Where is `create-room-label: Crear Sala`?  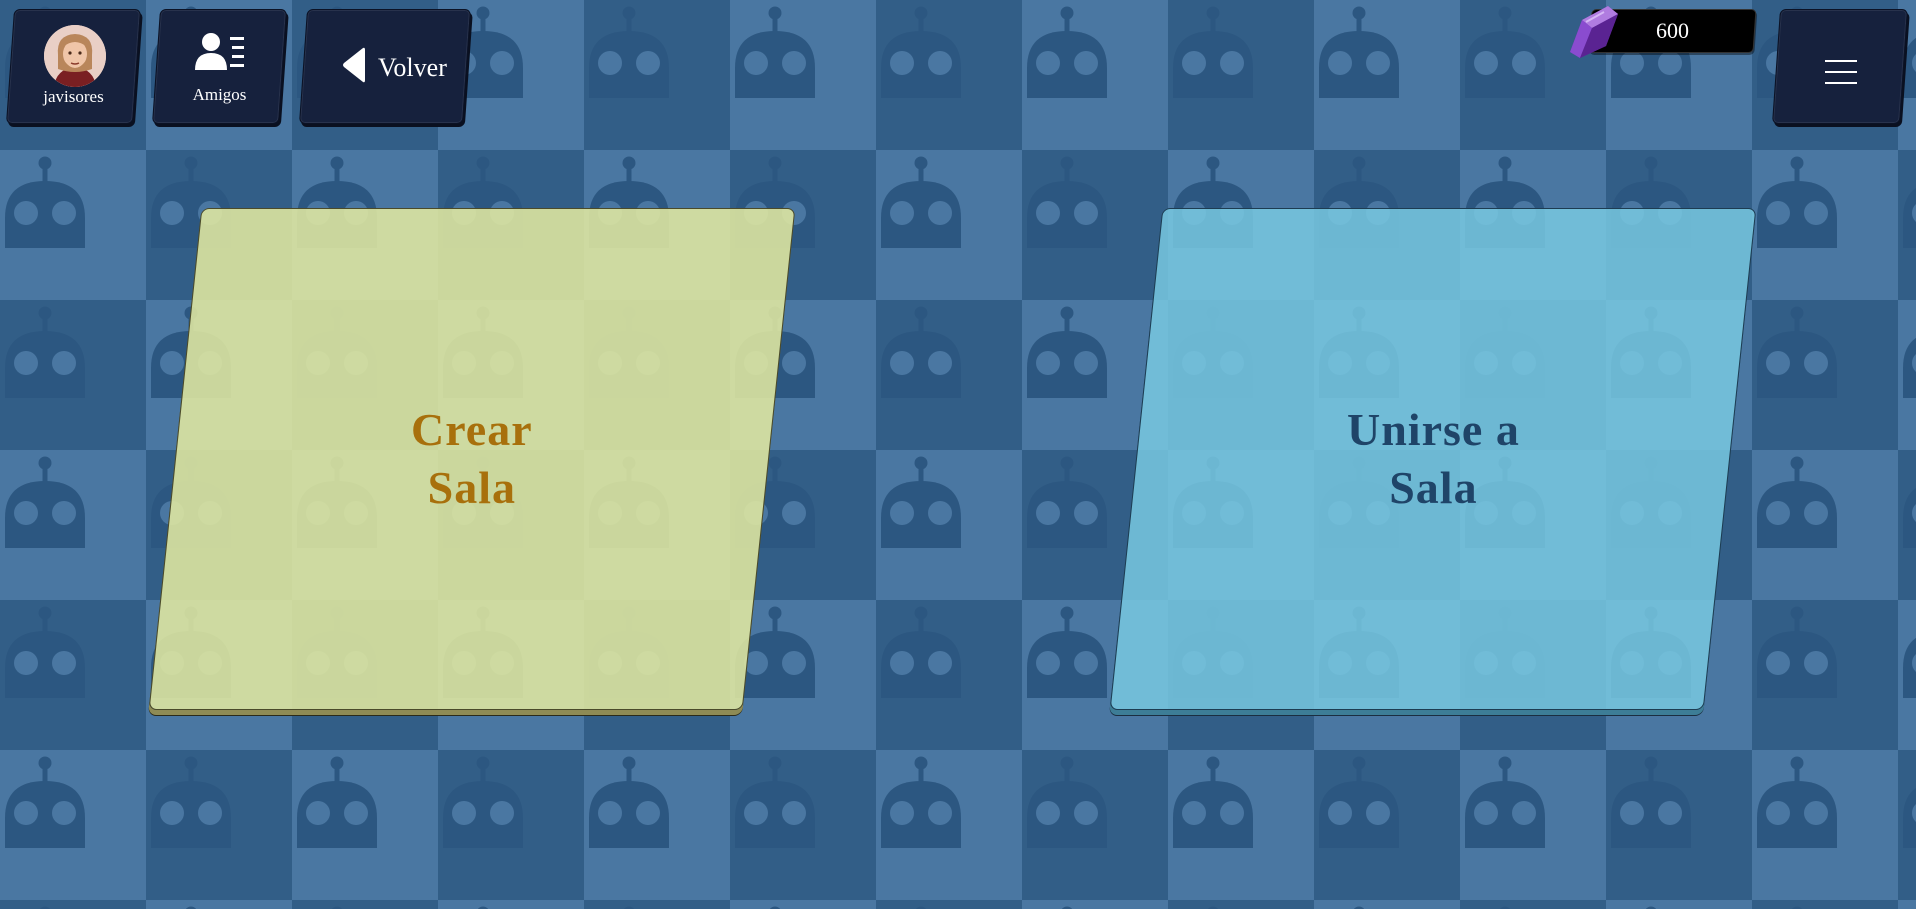
create-room-label: Crear Sala is located at coordinates (472, 459).